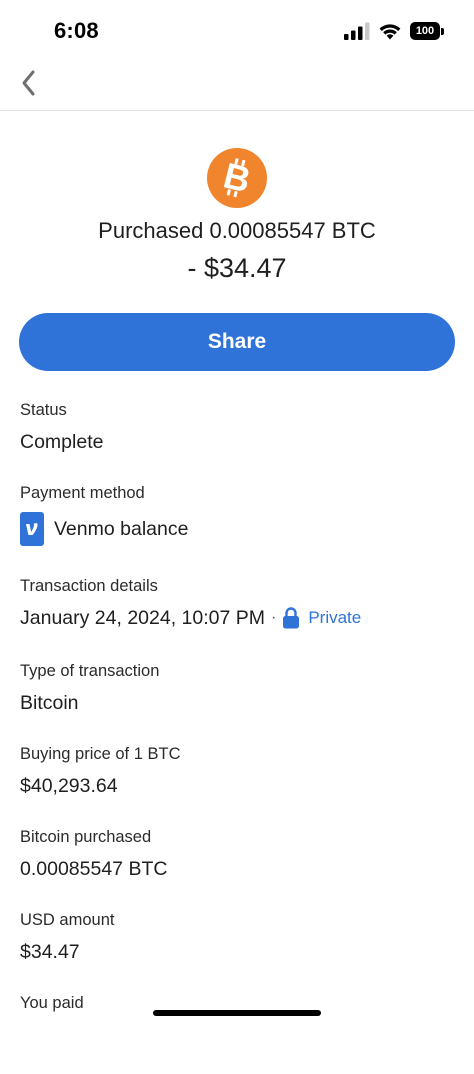 This screenshot has height=1074, width=474. Describe the element at coordinates (82, 493) in the screenshot. I see `detail-label: Payment method` at that location.